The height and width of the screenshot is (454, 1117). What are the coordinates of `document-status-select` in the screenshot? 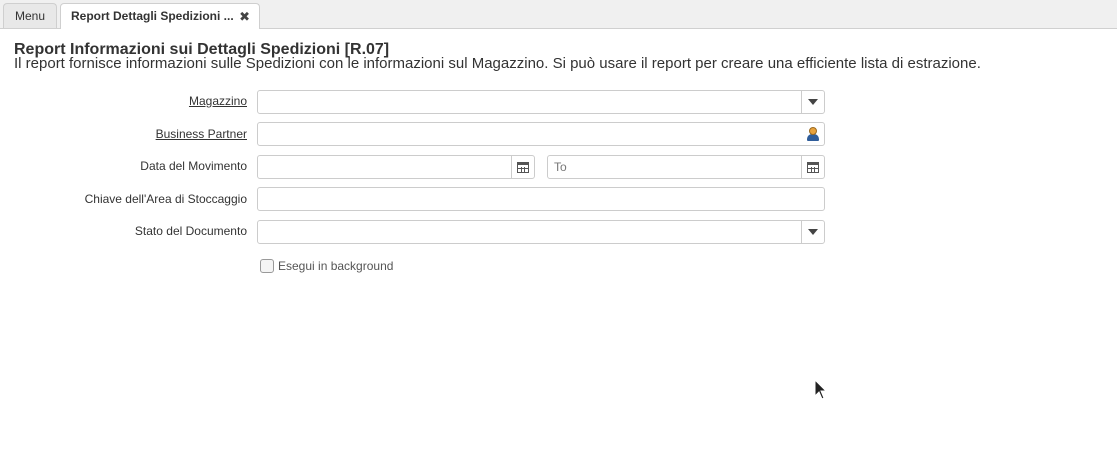 It's located at (541, 232).